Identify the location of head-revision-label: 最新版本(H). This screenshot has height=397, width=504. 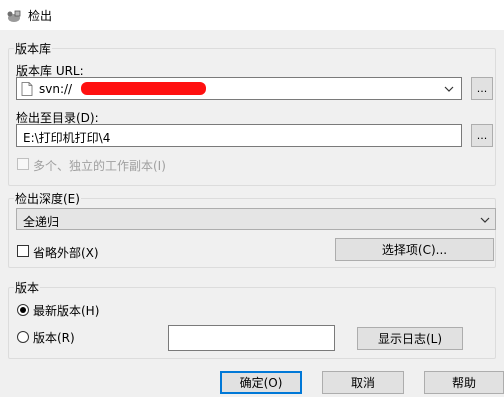
(66, 311).